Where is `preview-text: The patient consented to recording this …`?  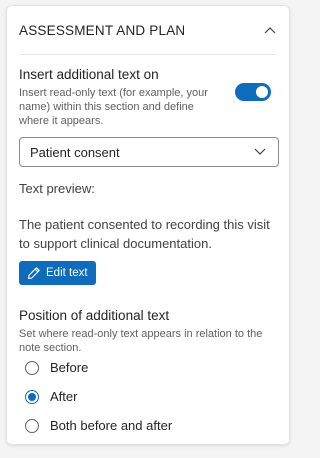 preview-text: The patient consented to recording this … is located at coordinates (144, 234).